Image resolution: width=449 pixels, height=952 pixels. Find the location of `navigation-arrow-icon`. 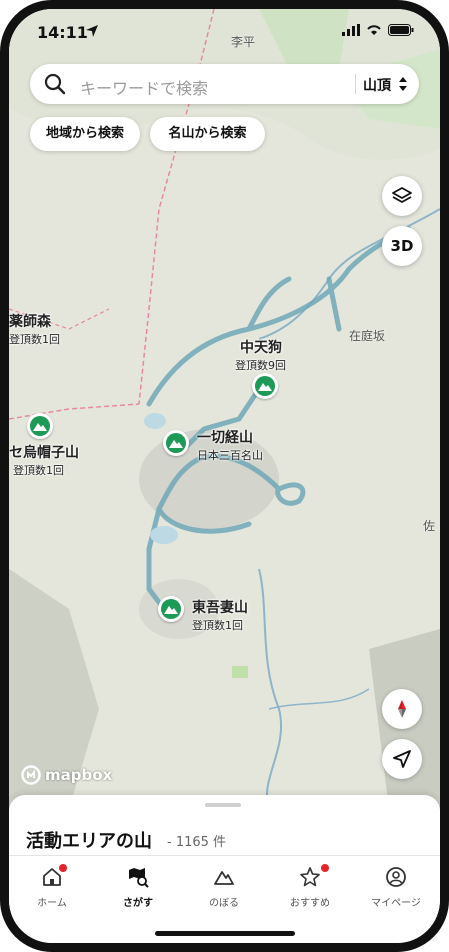

navigation-arrow-icon is located at coordinates (402, 759).